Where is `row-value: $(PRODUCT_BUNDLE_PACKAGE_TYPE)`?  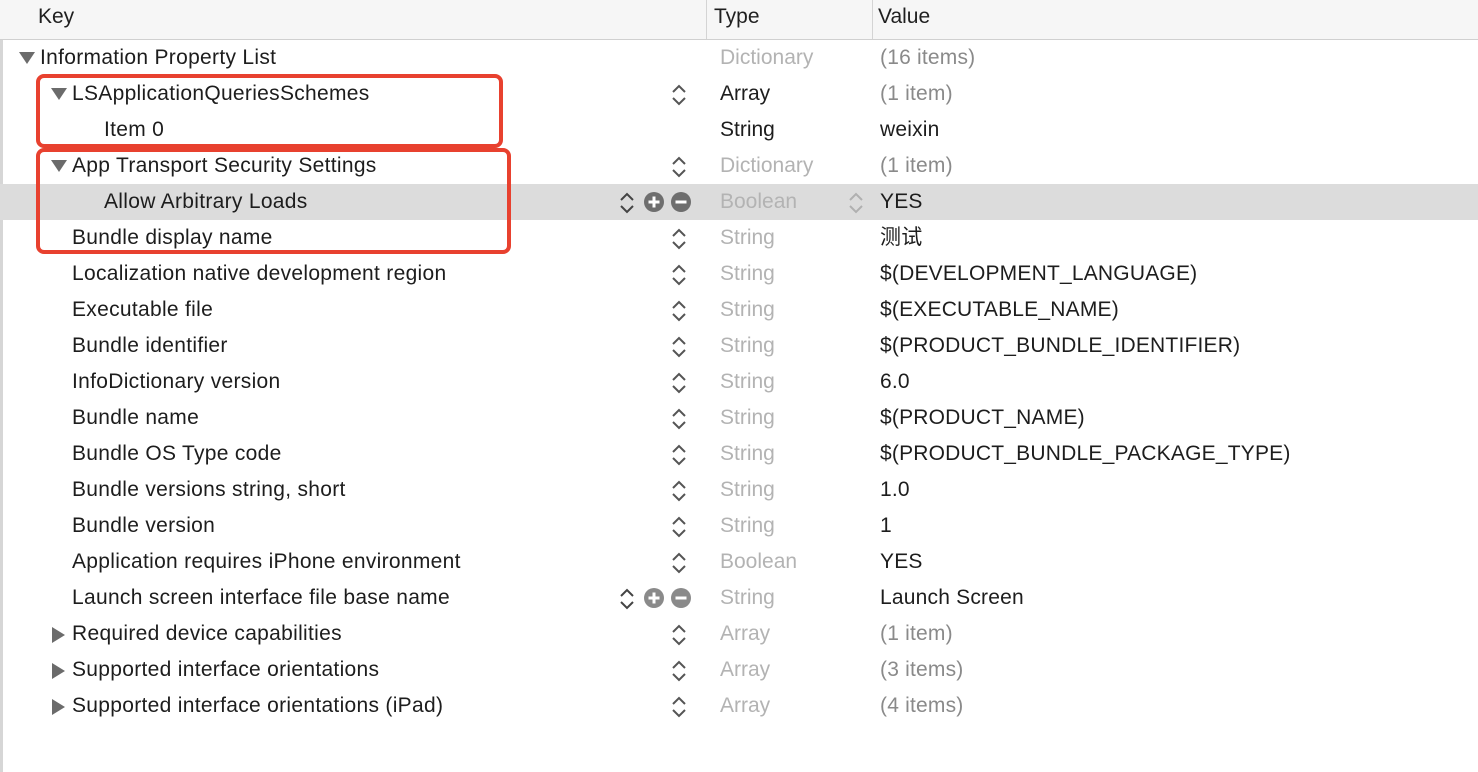 row-value: $(PRODUCT_BUNDLE_PACKAGE_TYPE) is located at coordinates (1085, 454).